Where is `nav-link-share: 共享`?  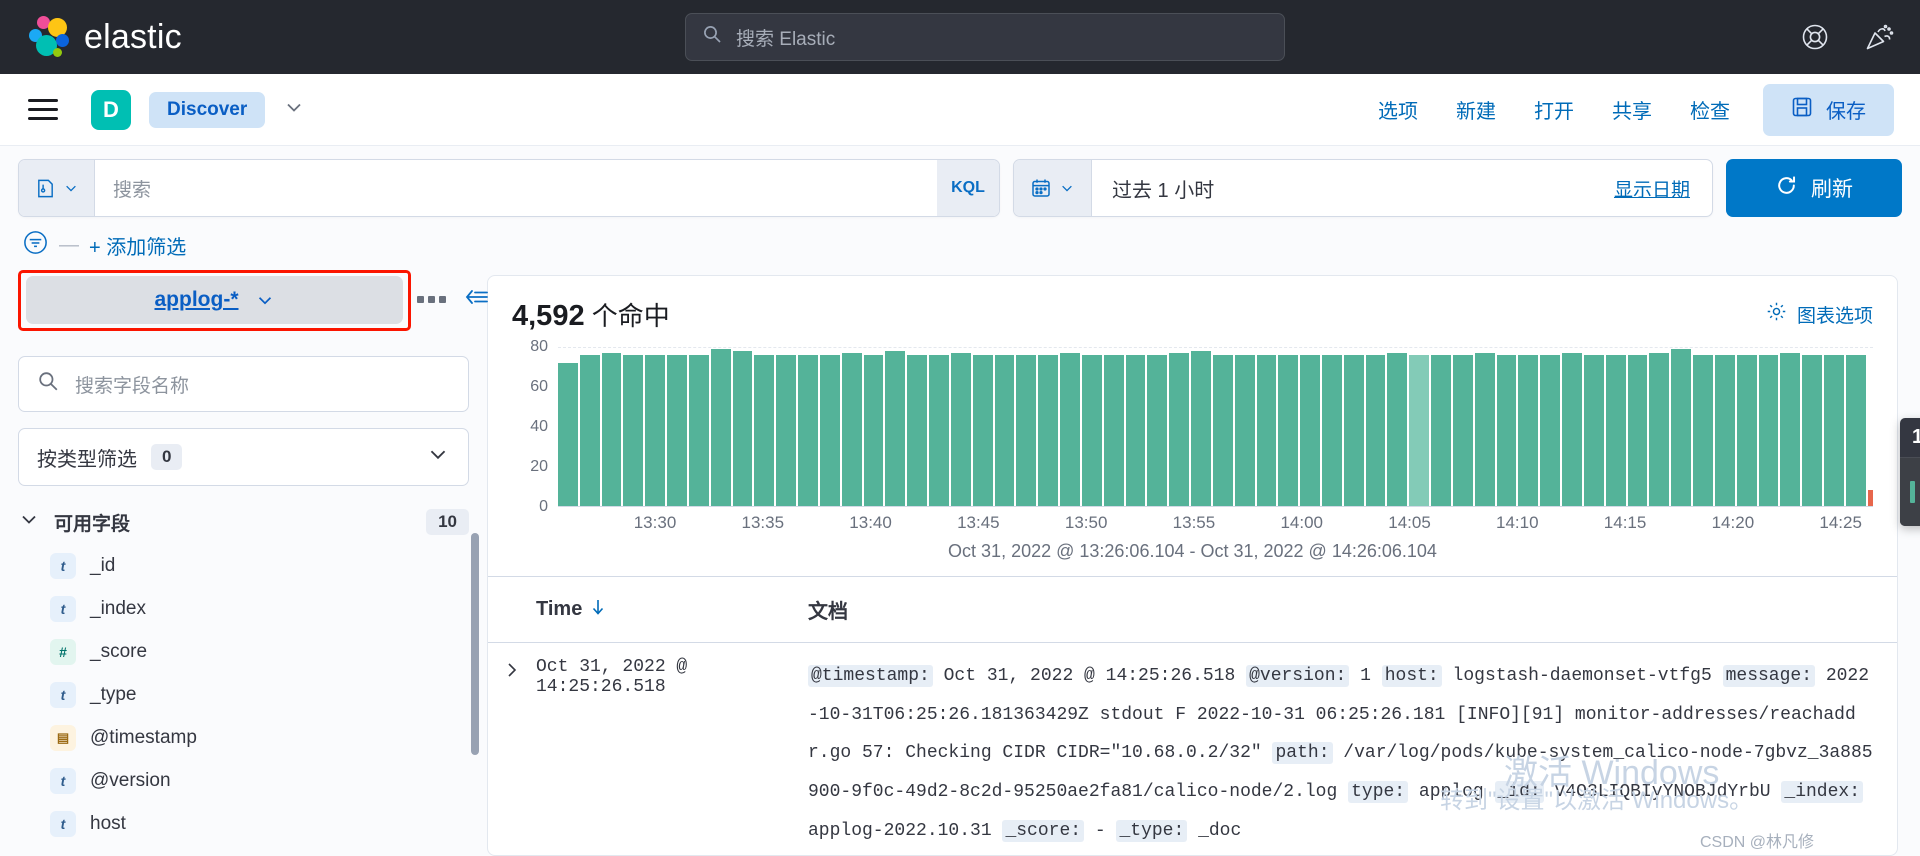
nav-link-share: 共享 is located at coordinates (1632, 109).